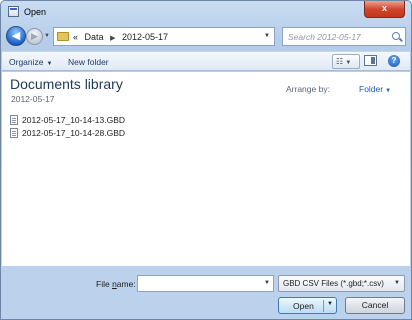  Describe the element at coordinates (384, 9) in the screenshot. I see `close-button: x` at that location.